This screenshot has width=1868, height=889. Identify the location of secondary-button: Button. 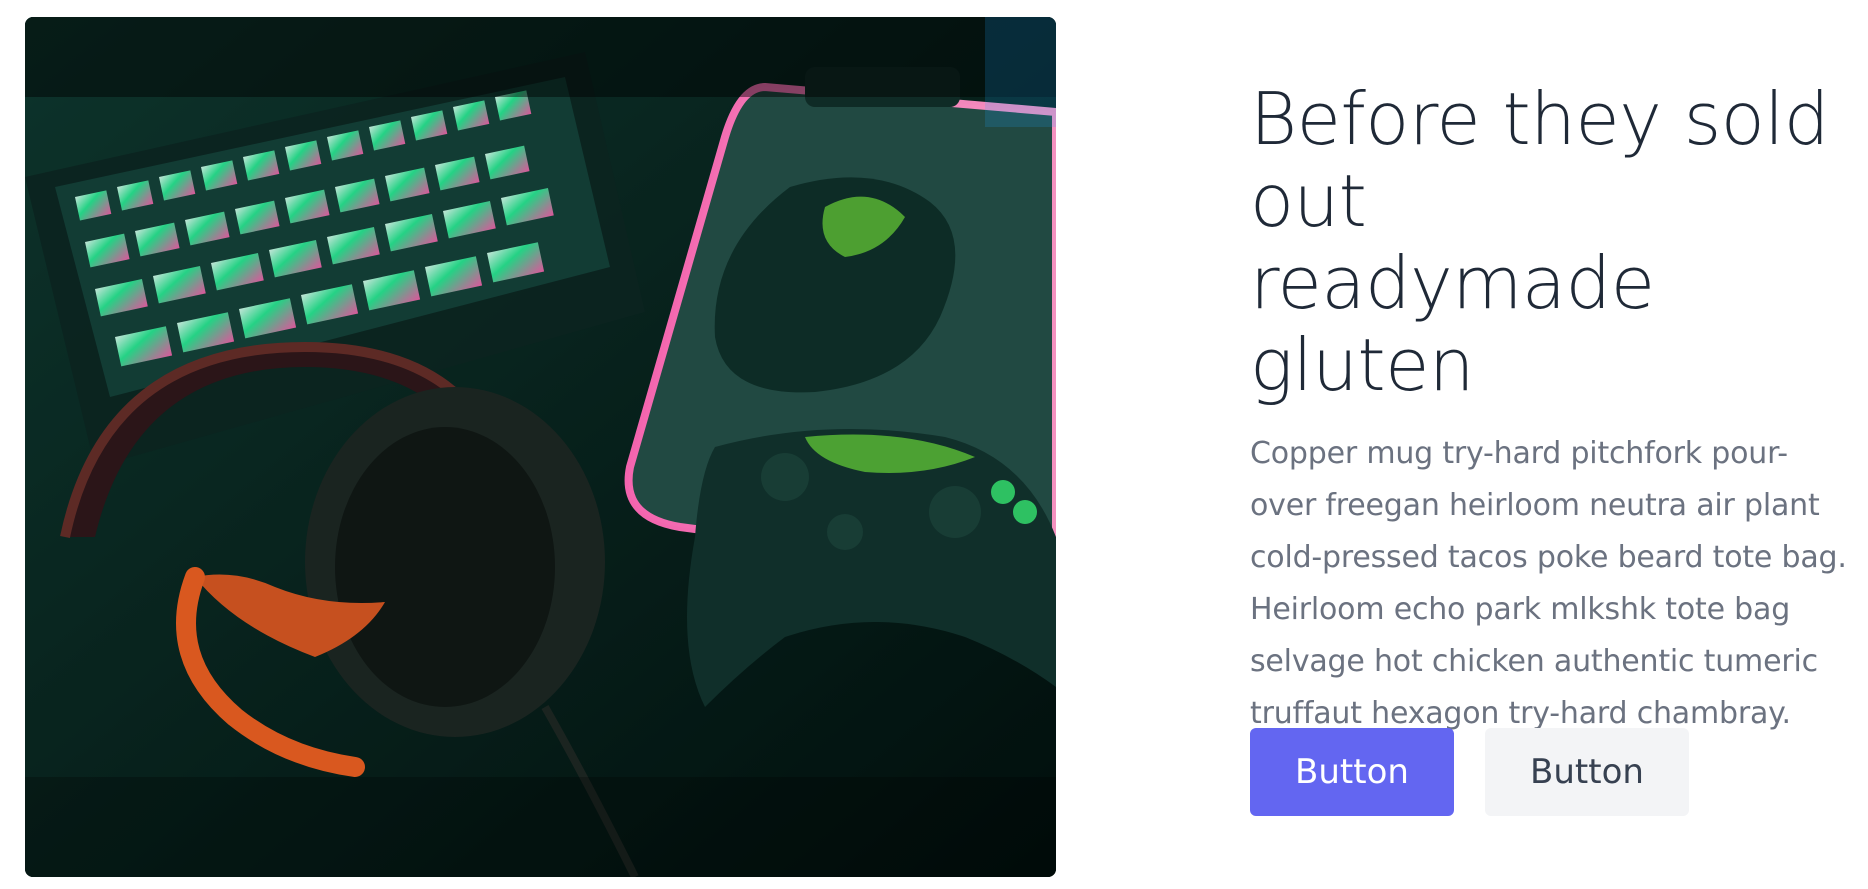
(1587, 772).